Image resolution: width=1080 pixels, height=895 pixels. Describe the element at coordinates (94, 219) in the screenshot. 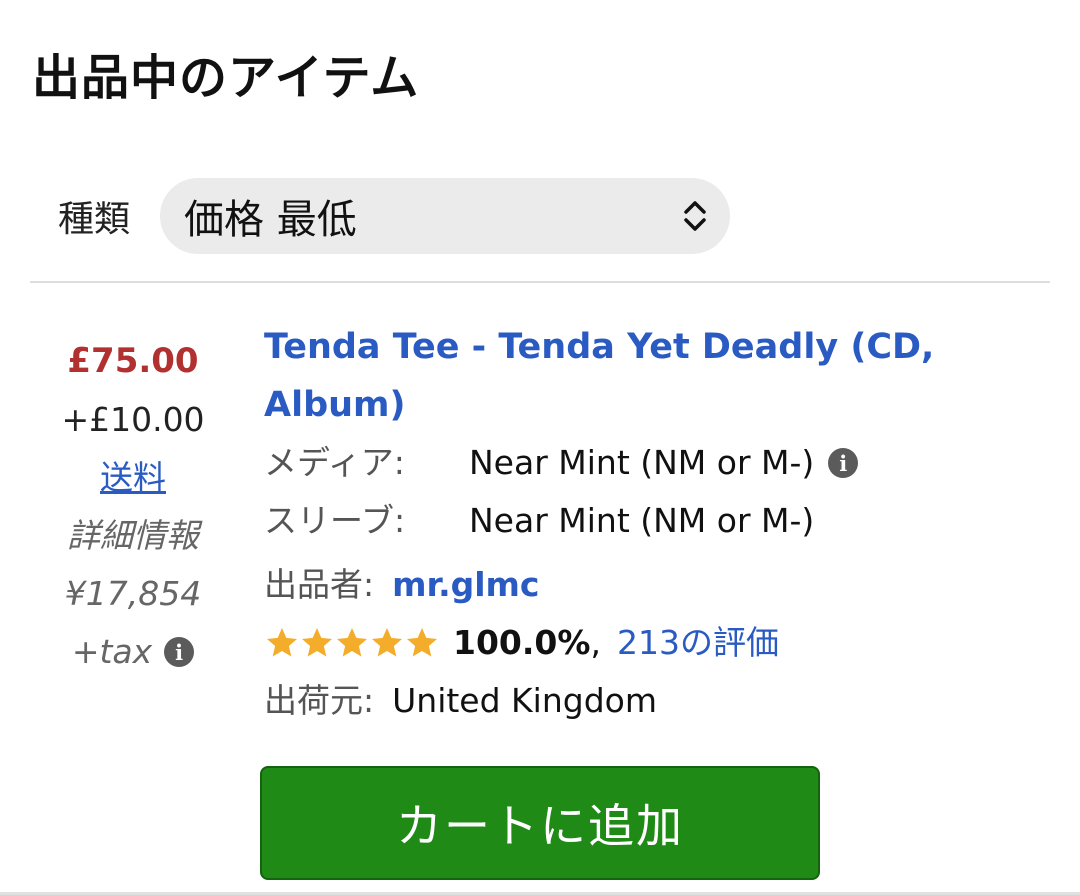

I see `sort-label: 種類` at that location.